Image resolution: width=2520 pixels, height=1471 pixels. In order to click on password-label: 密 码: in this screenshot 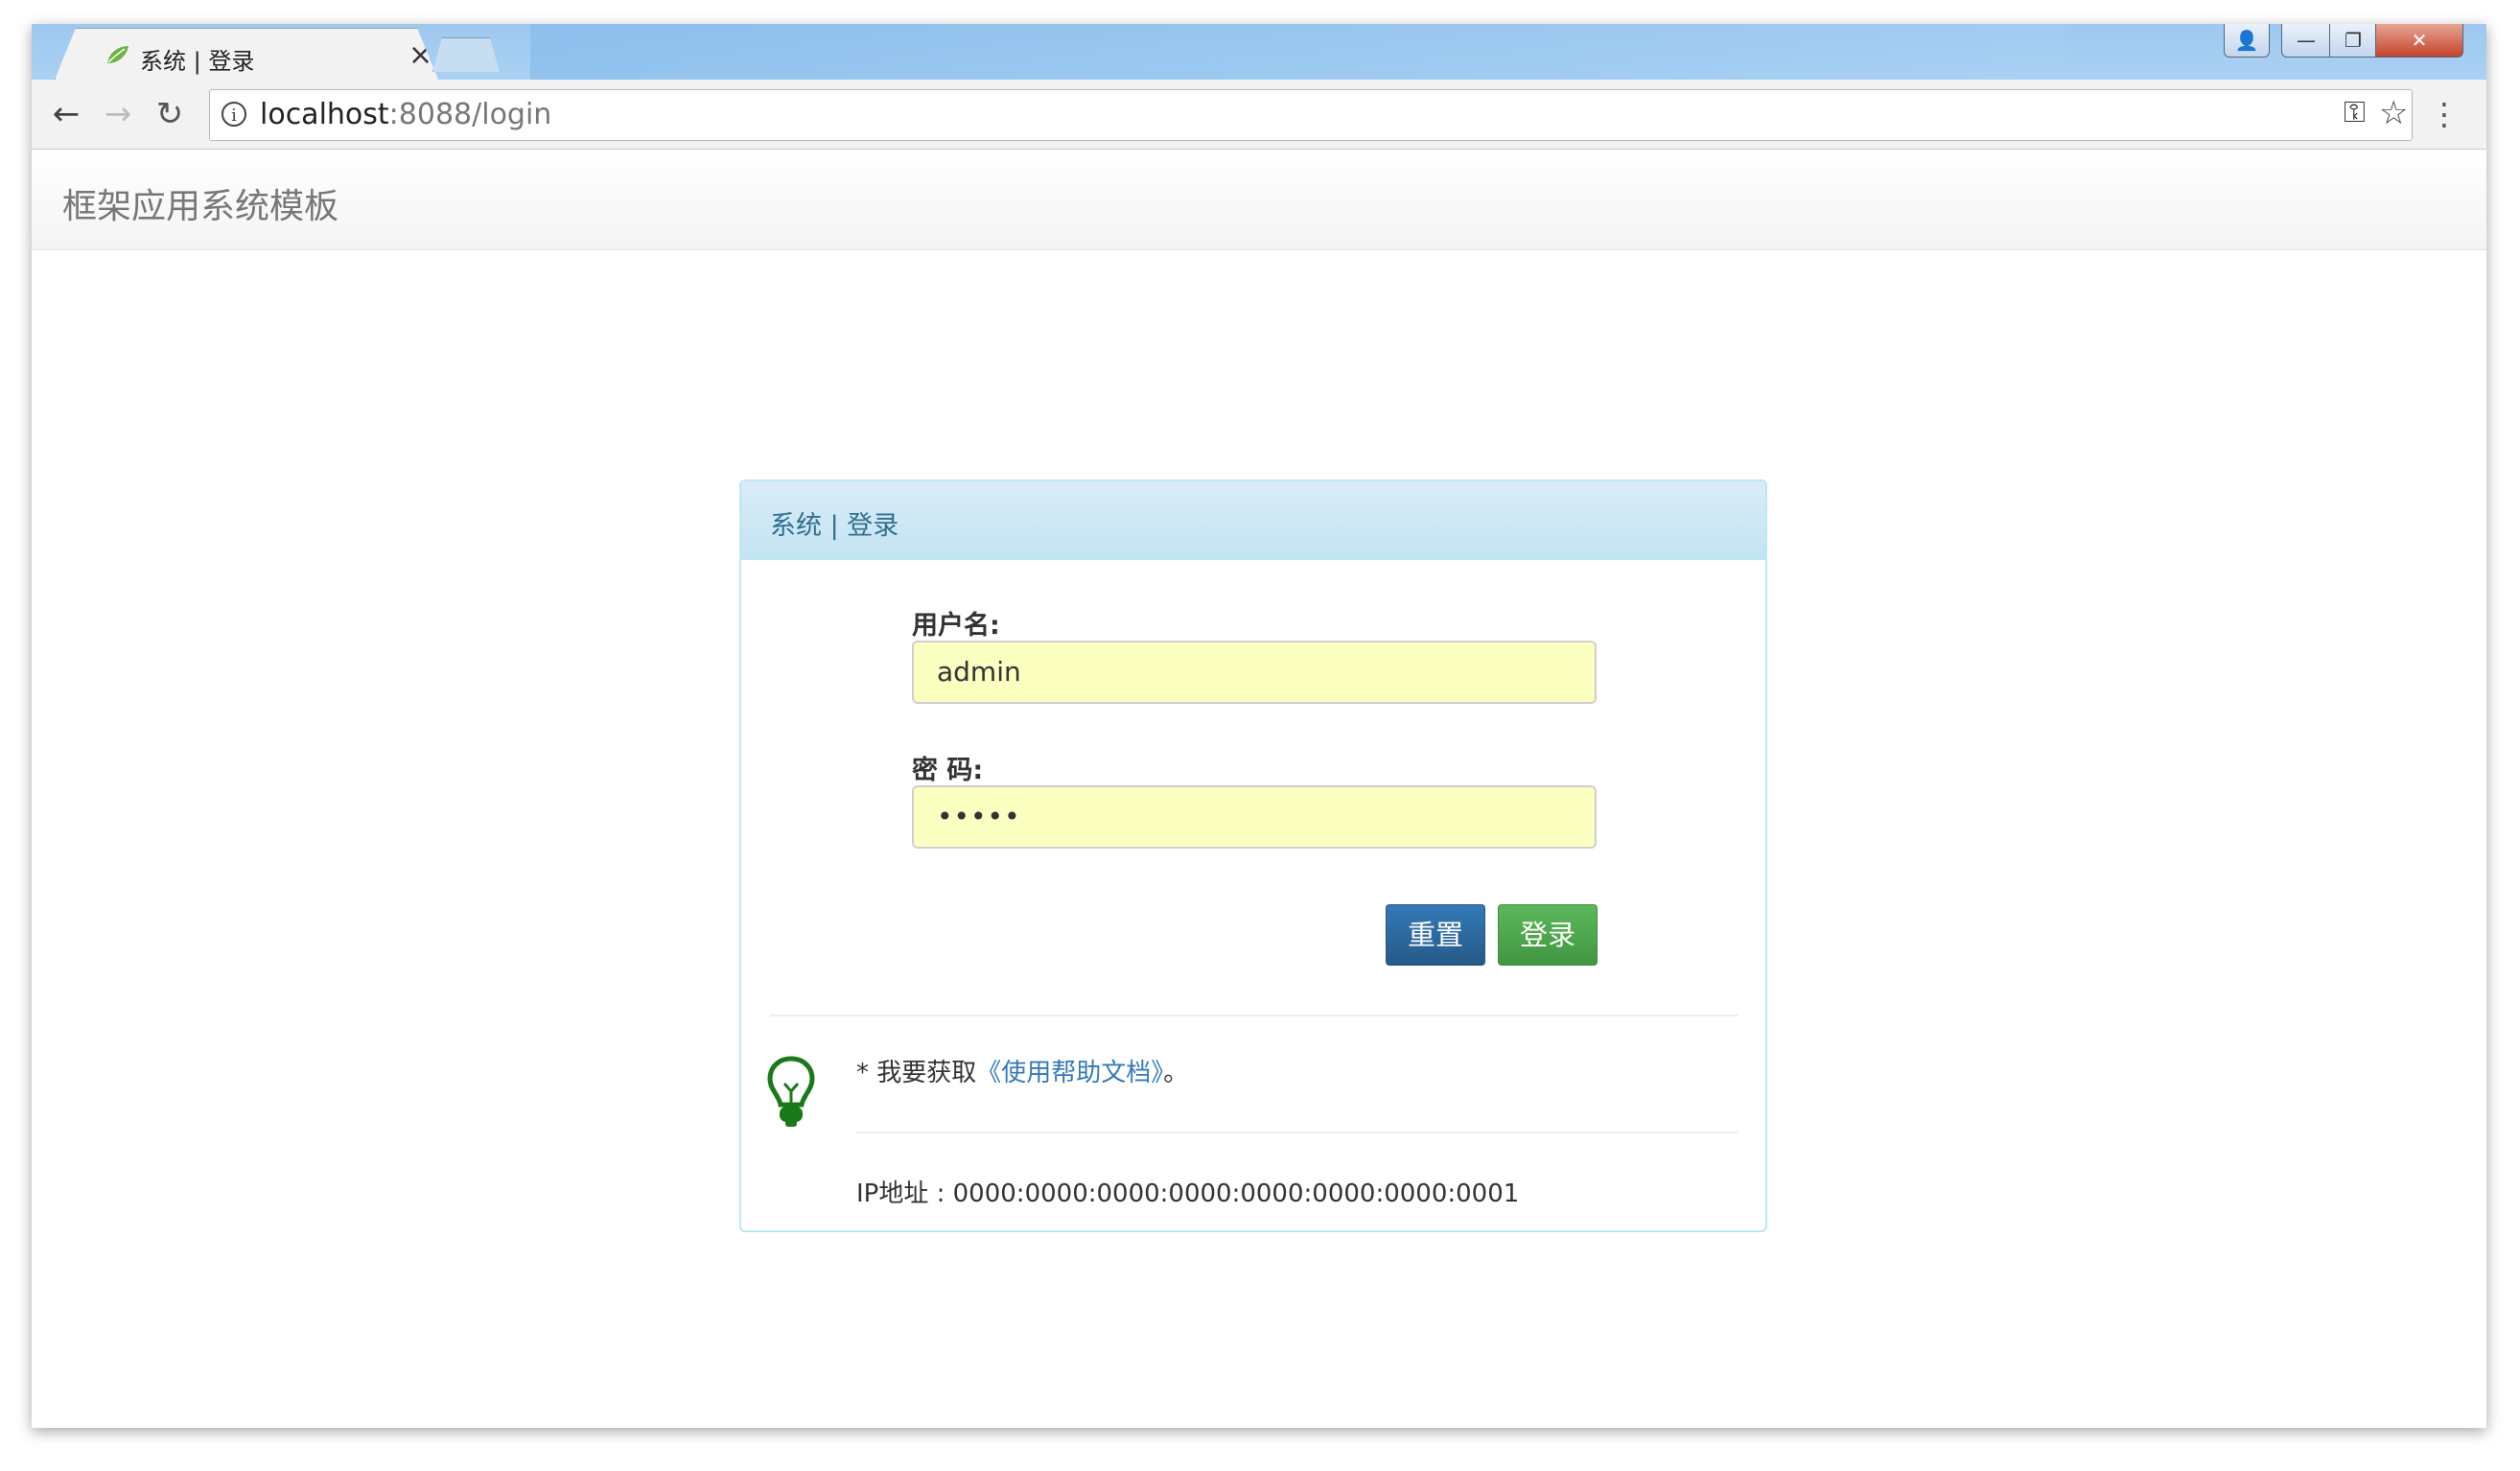, I will do `click(948, 770)`.